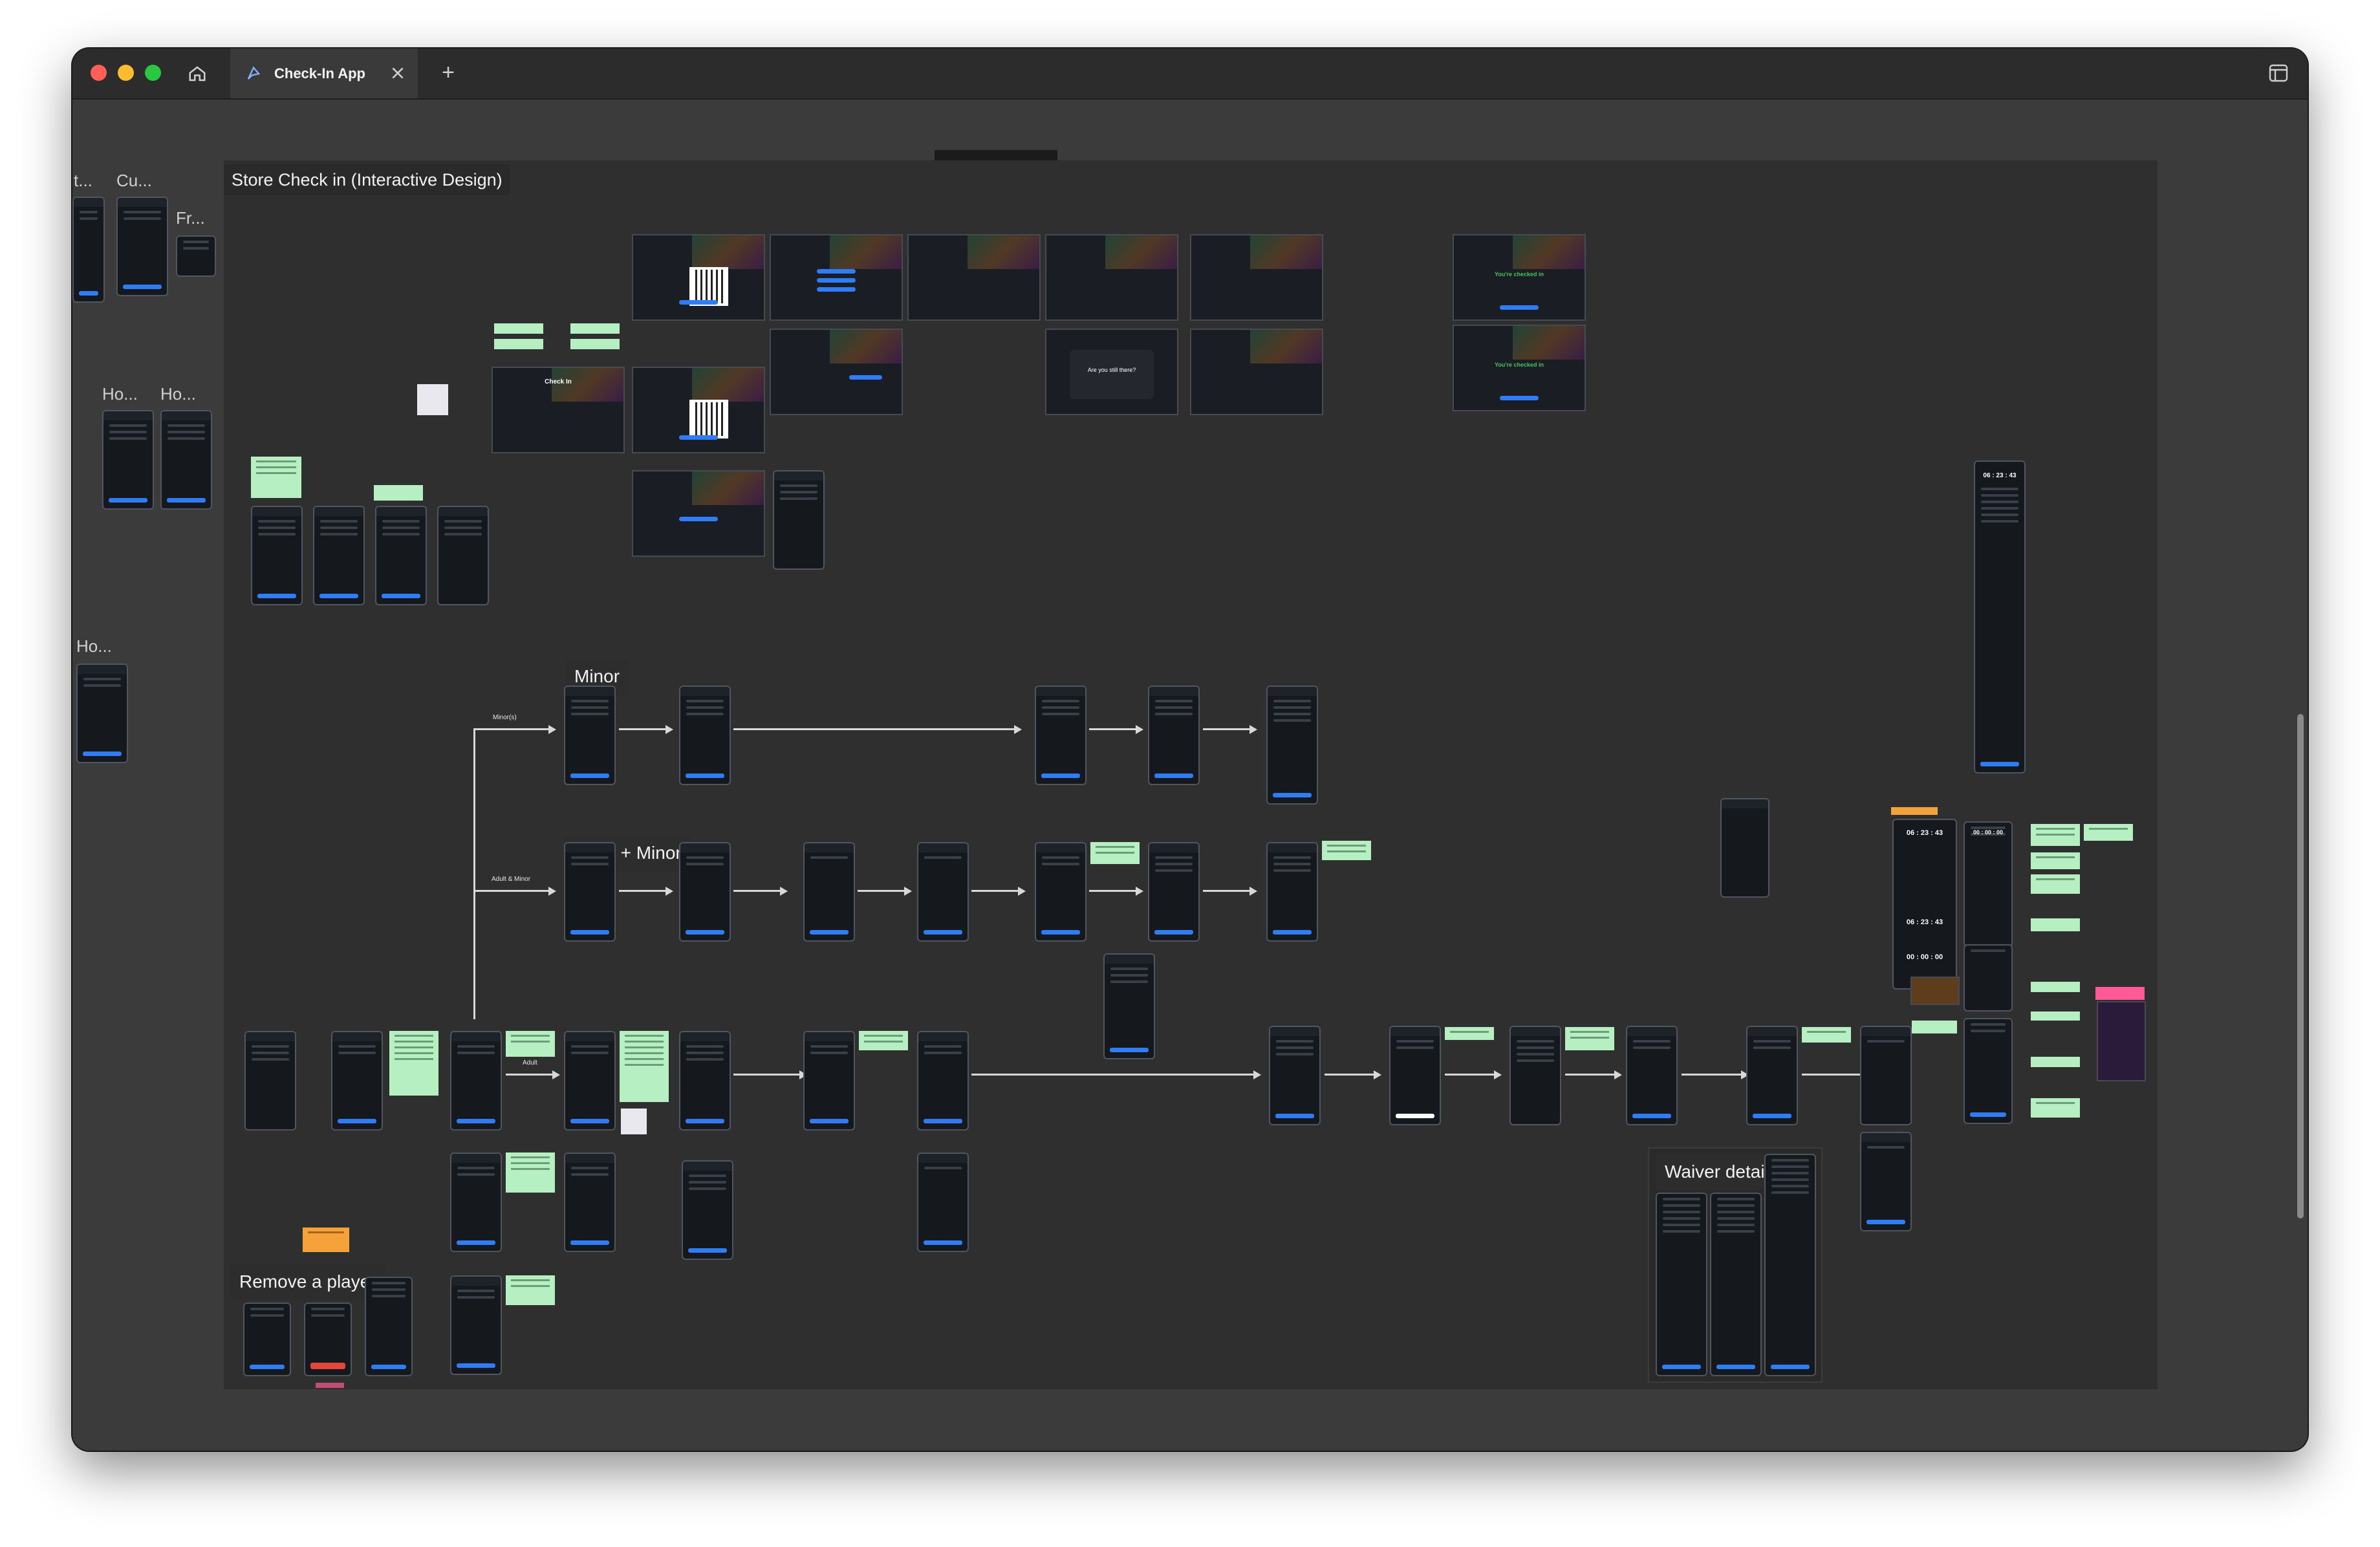  Describe the element at coordinates (1111, 372) in the screenshot. I see `tablet-screen: Are you still there?` at that location.